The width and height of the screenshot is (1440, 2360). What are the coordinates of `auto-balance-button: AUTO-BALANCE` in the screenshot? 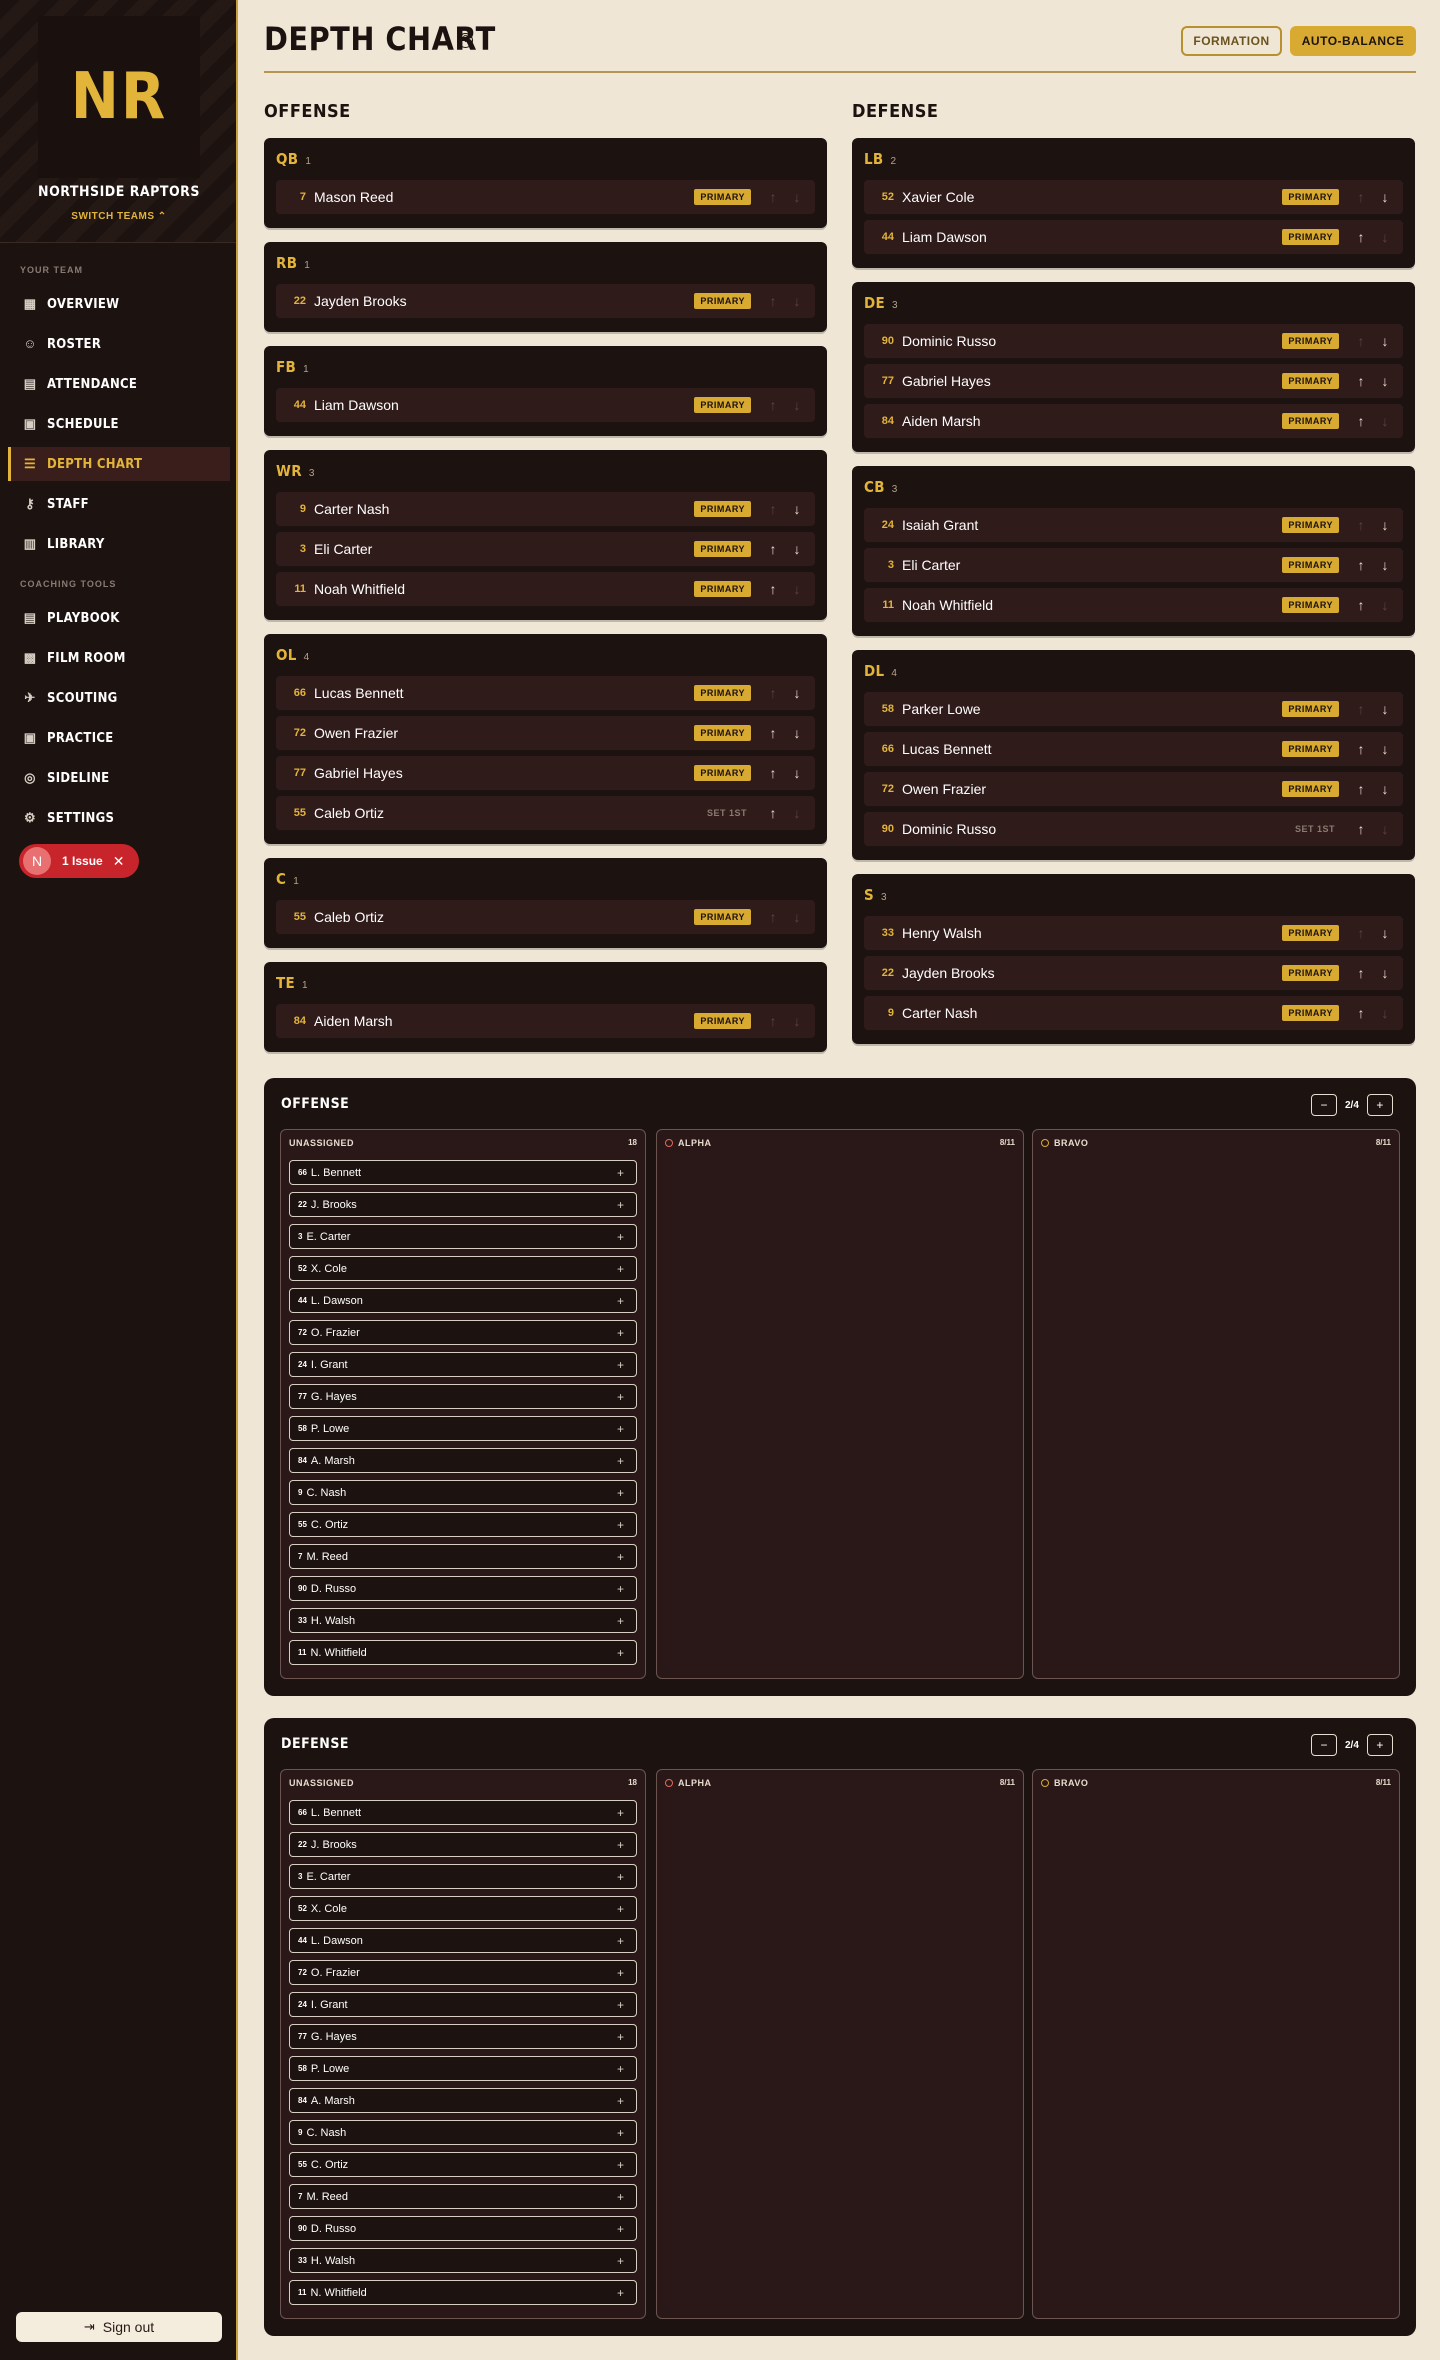 It's located at (1353, 41).